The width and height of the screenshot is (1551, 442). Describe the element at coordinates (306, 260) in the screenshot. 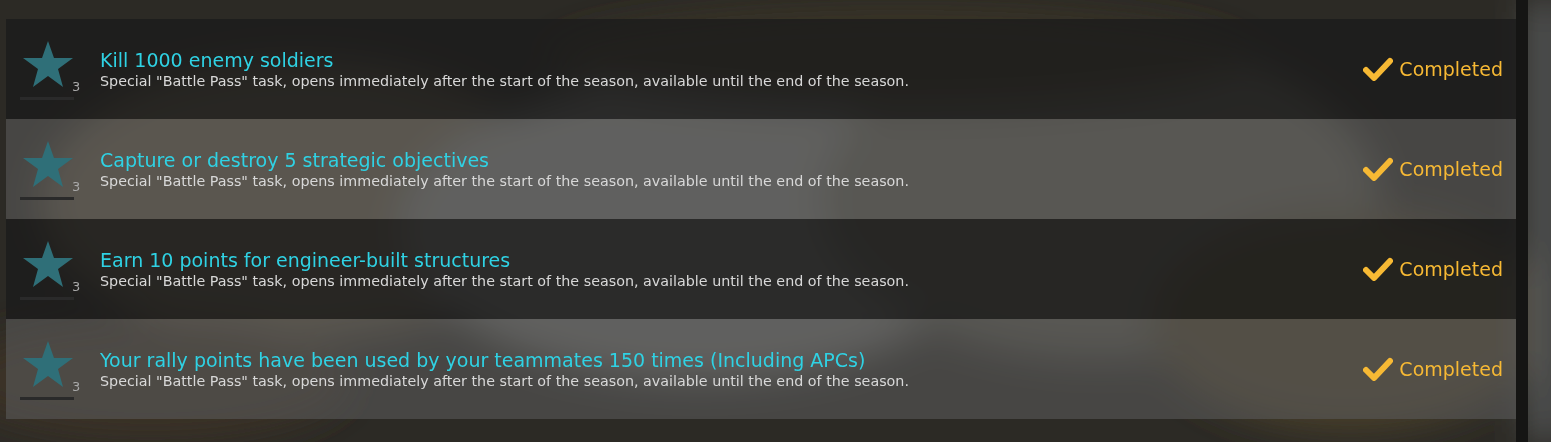

I see `task-title: Earn 10 points for engineer-built structures` at that location.